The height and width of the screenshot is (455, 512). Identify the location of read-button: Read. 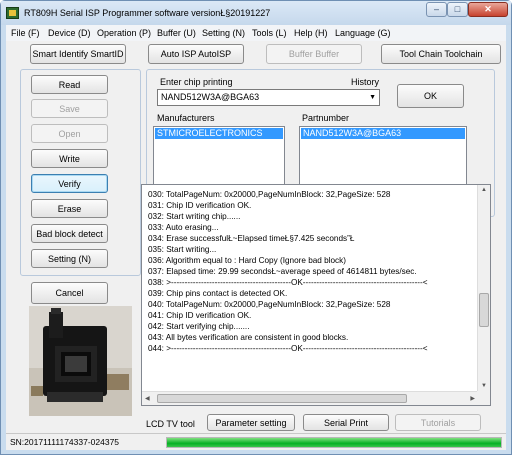
(69, 84).